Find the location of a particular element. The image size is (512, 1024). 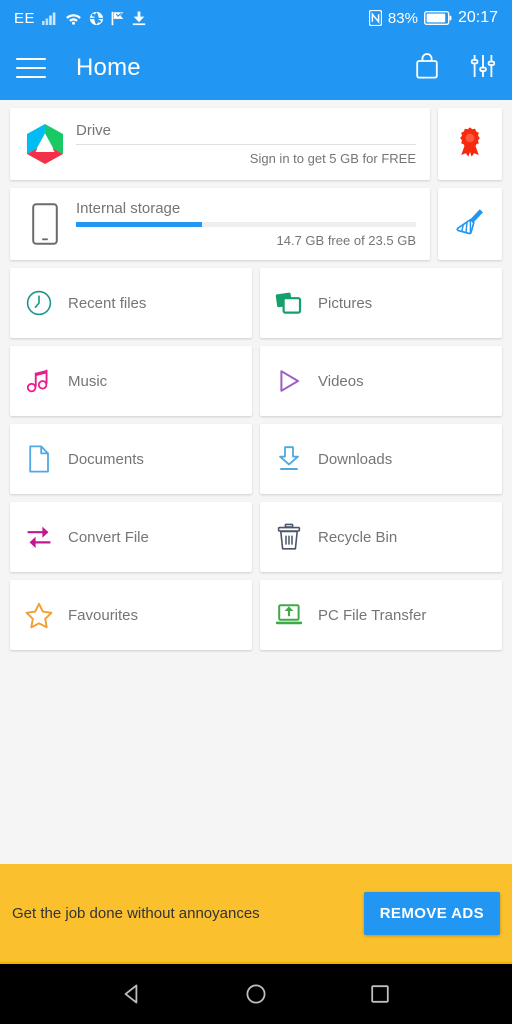

award-ribbon-icon is located at coordinates (470, 144).